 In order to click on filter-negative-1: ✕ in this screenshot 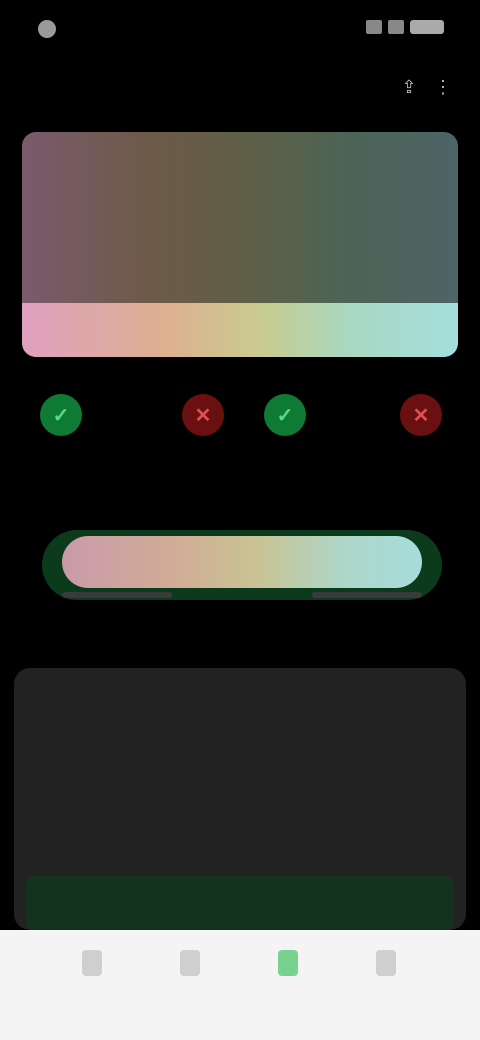, I will do `click(203, 415)`.